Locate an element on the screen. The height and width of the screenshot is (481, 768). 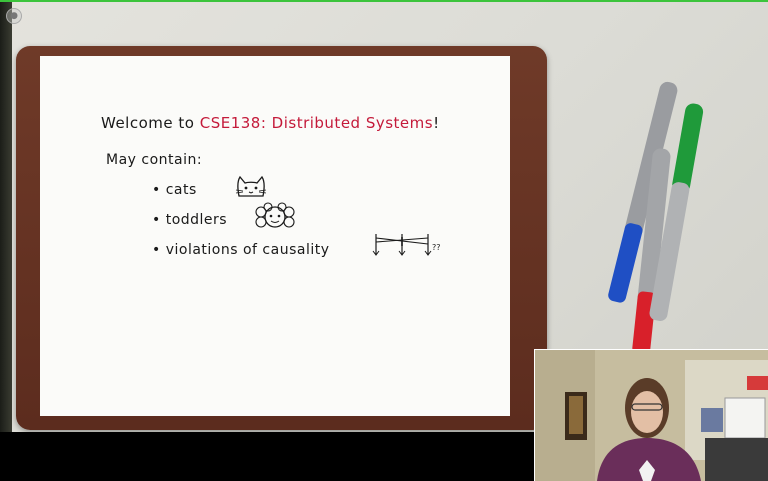
left-edge-strip is located at coordinates (6, 217).